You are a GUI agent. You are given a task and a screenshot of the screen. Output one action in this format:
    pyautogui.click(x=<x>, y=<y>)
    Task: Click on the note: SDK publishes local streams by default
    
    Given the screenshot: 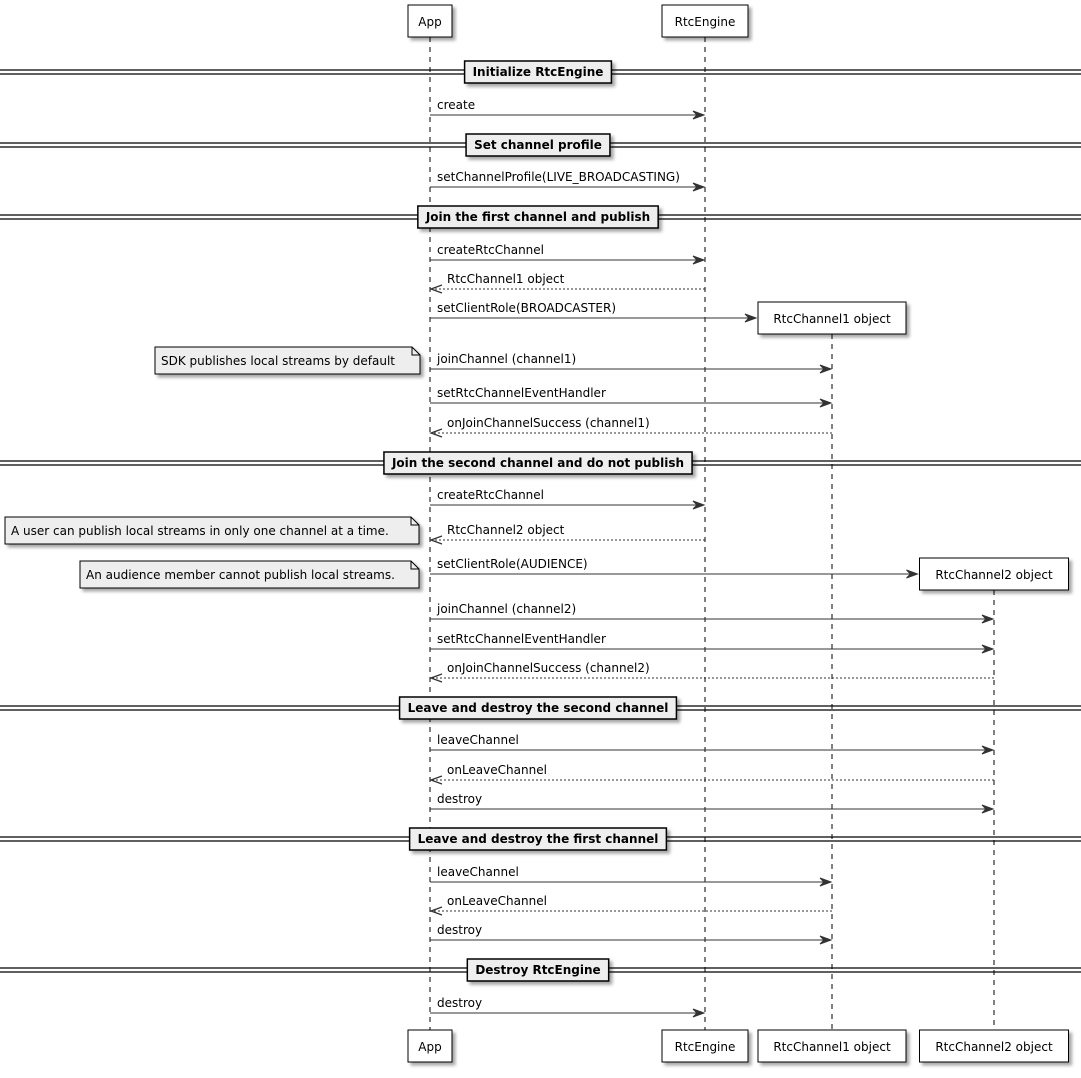 What is the action you would take?
    pyautogui.click(x=287, y=360)
    